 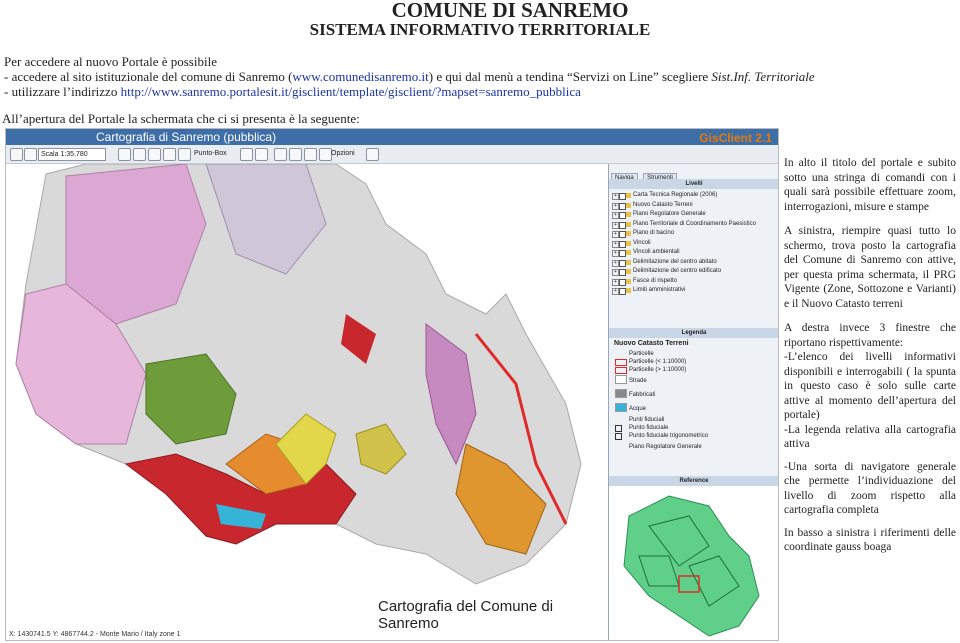 What do you see at coordinates (295, 154) in the screenshot?
I see `print-icon` at bounding box center [295, 154].